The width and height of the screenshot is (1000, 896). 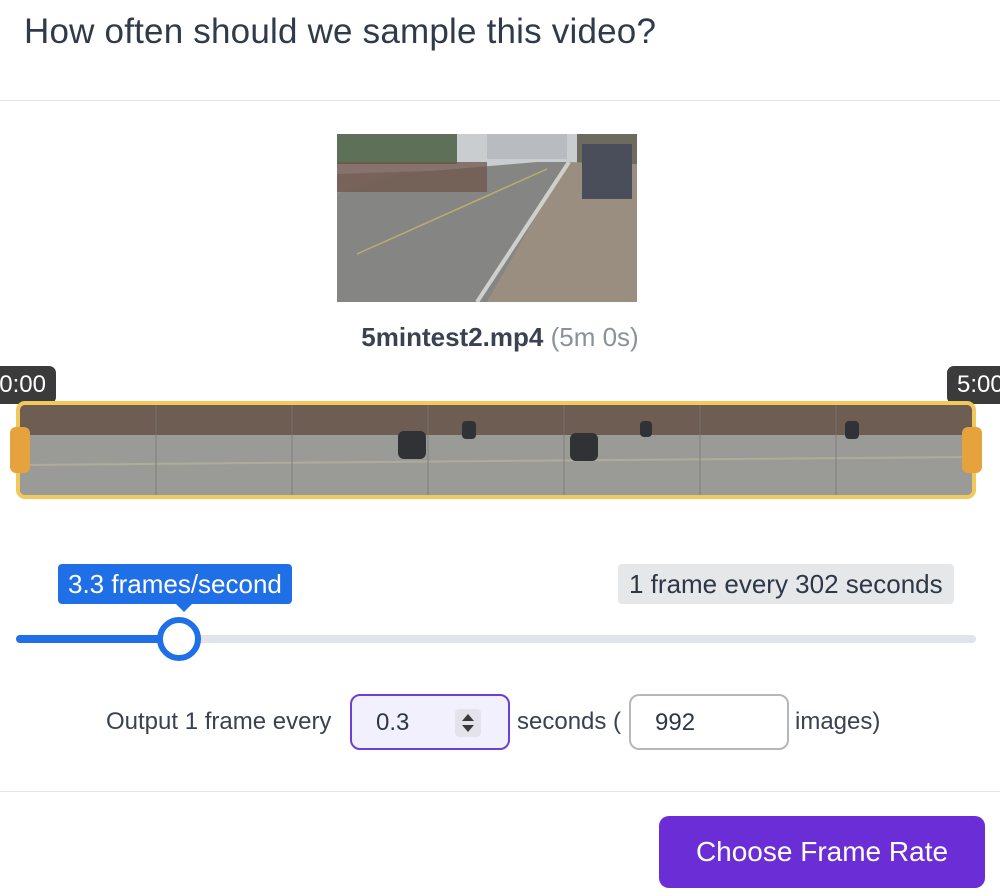 What do you see at coordinates (28, 385) in the screenshot?
I see `timeline-start-label: 0:00` at bounding box center [28, 385].